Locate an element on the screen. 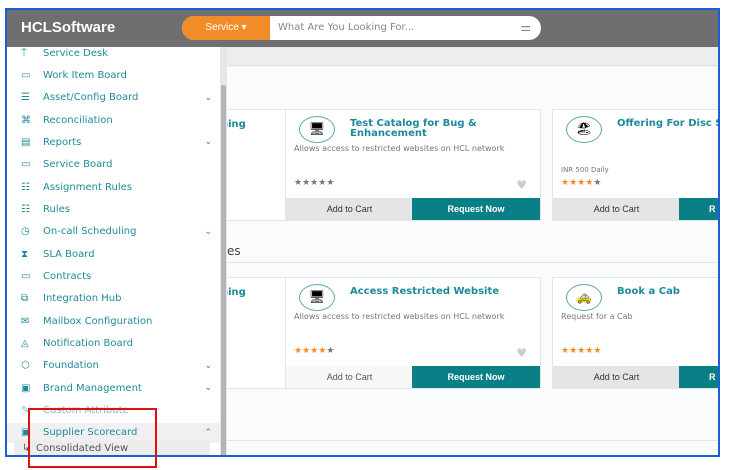 This screenshot has height=470, width=729. card-description: Request for a Cab is located at coordinates (597, 316).